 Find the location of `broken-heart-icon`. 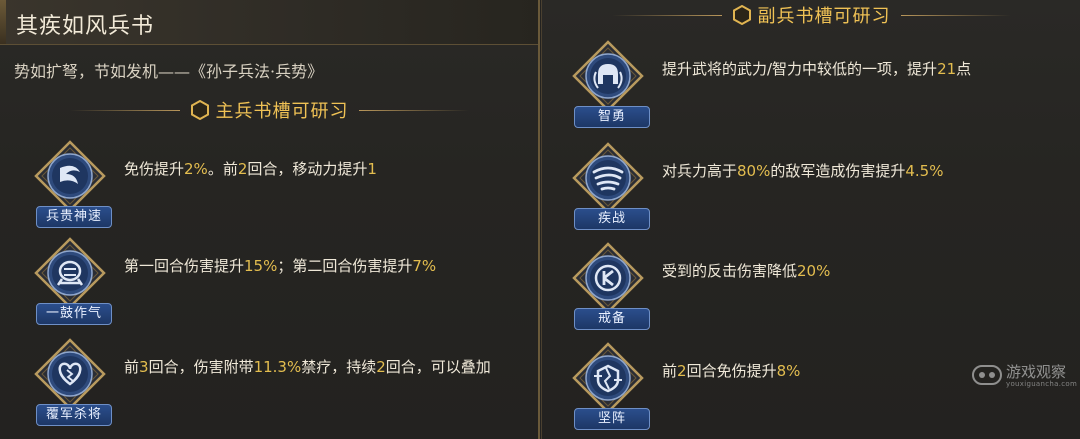

broken-heart-icon is located at coordinates (70, 374).